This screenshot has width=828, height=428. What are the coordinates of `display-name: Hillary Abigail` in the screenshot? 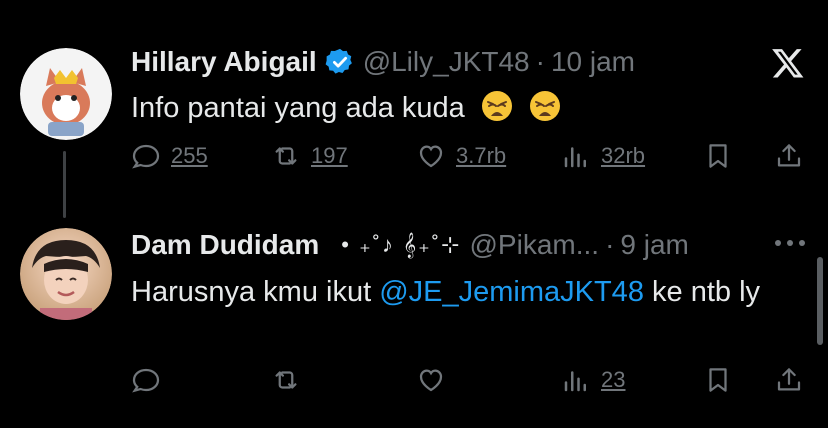 It's located at (224, 62).